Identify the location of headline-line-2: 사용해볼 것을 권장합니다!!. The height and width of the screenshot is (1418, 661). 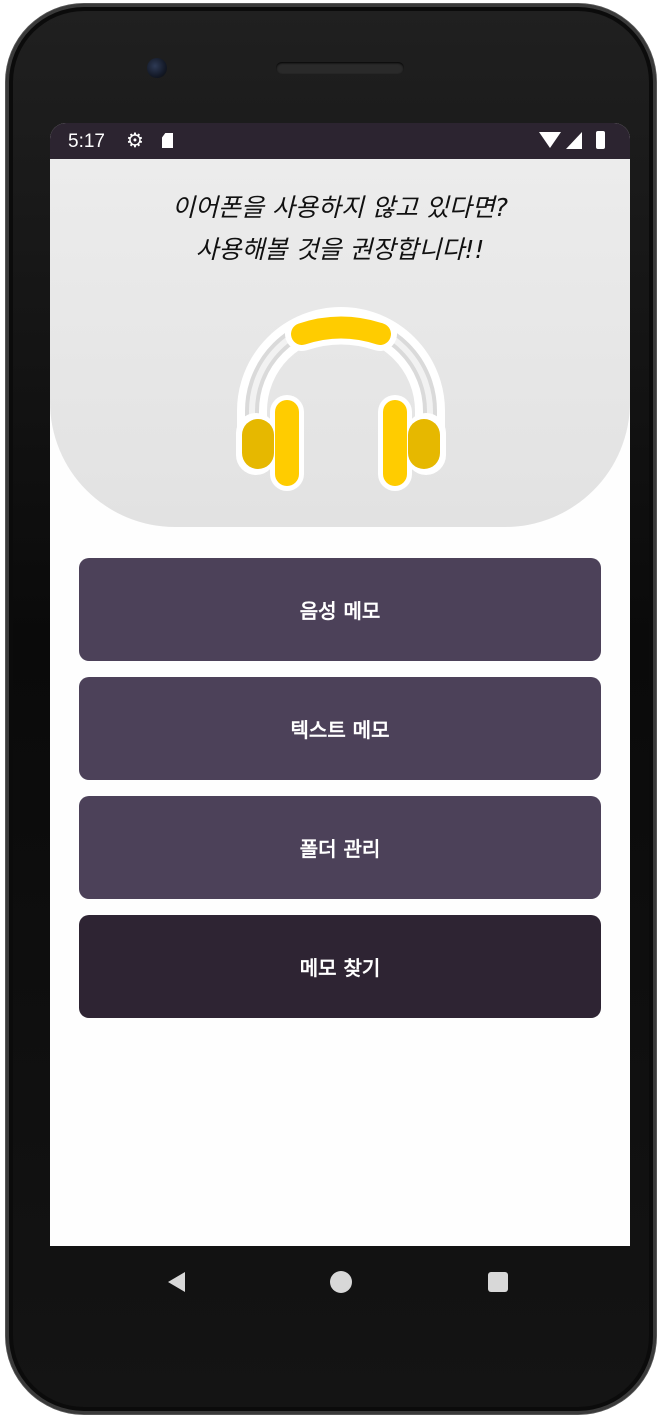
(340, 249).